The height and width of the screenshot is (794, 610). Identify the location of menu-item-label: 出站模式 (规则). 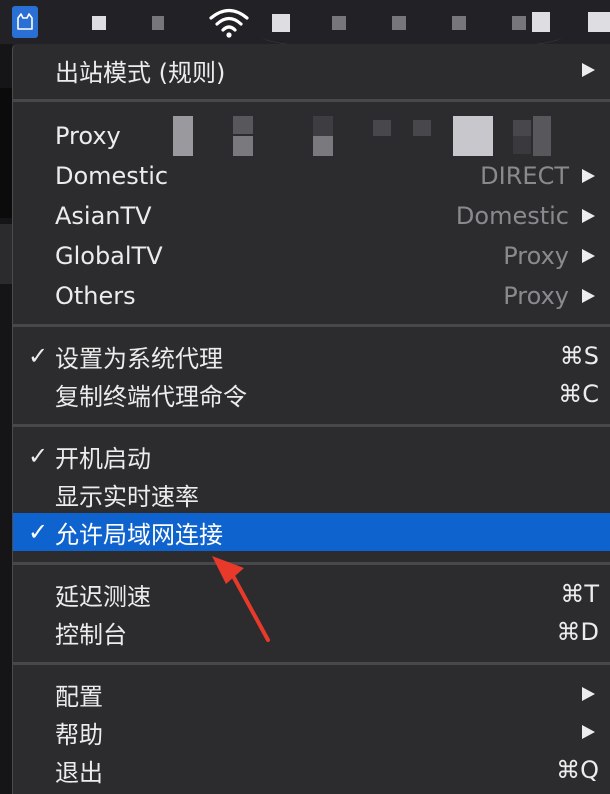
(140, 72).